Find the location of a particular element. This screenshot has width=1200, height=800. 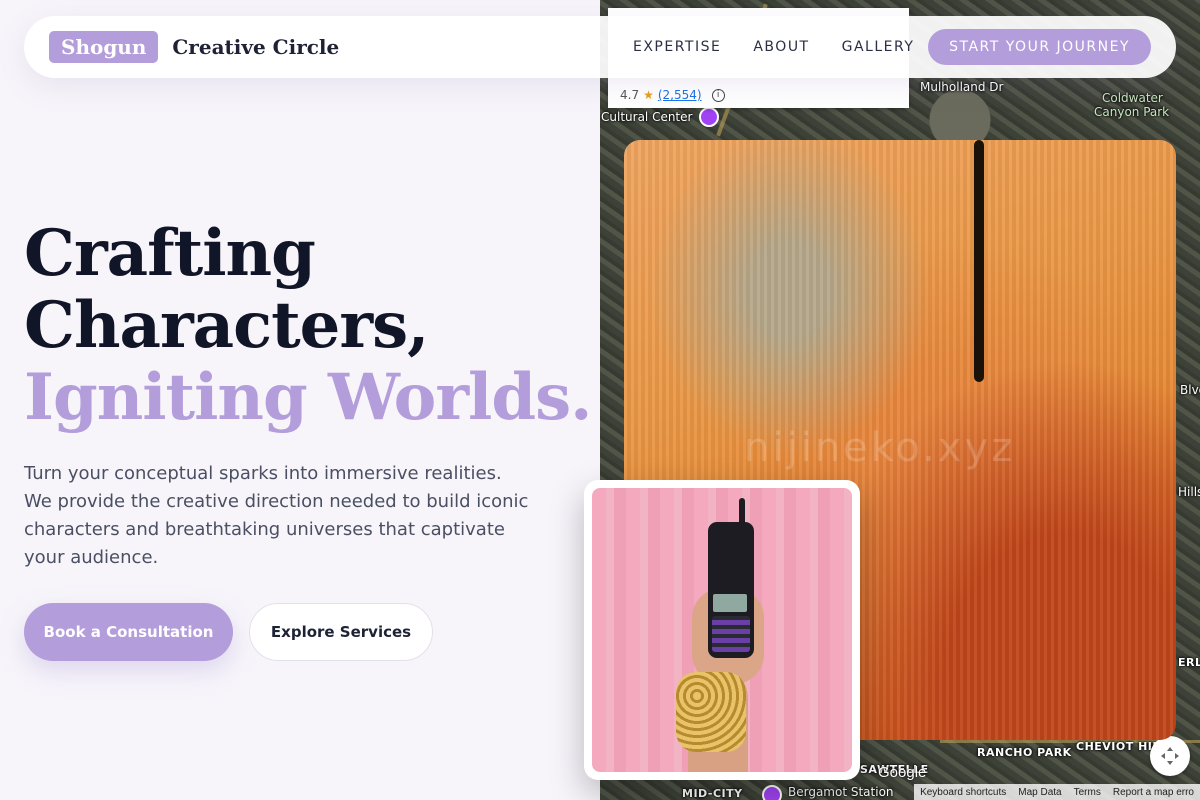

main-nav: EXPERTISE ABOUT GALLERY is located at coordinates (773, 47).